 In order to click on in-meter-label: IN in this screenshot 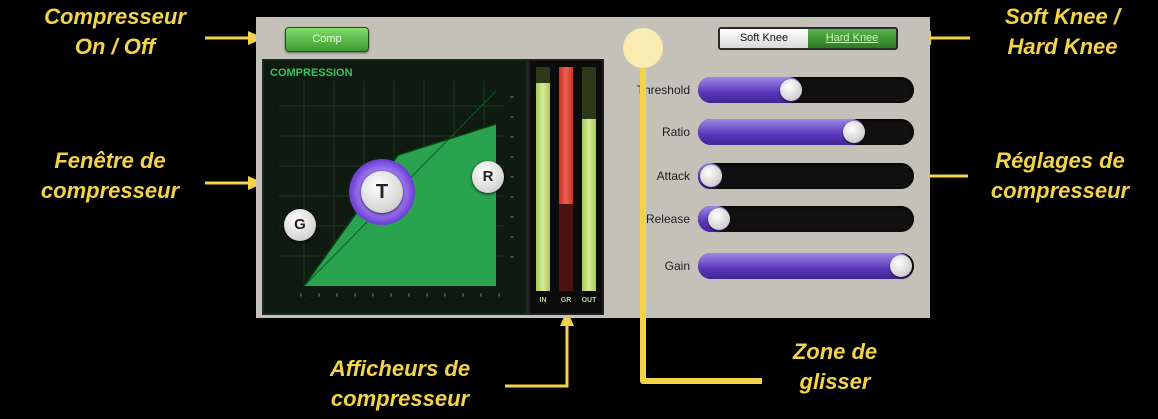, I will do `click(543, 300)`.